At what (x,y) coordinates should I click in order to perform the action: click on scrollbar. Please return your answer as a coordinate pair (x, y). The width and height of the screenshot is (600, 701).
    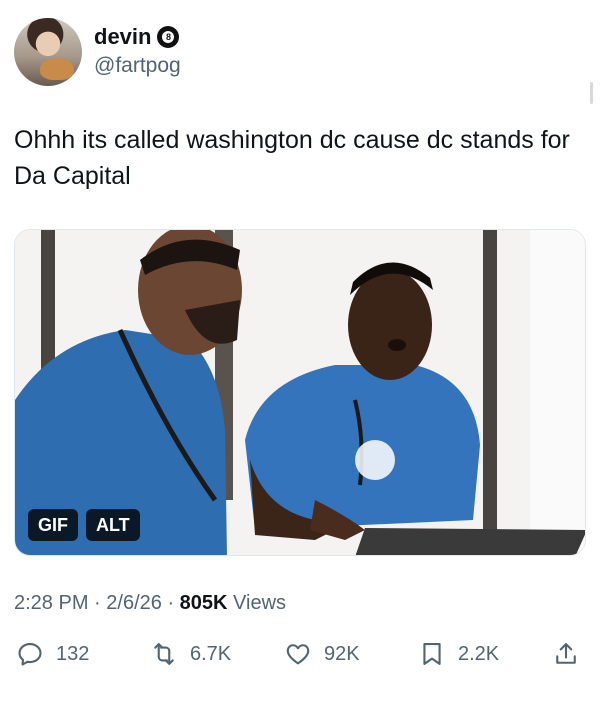
    Looking at the image, I should click on (591, 93).